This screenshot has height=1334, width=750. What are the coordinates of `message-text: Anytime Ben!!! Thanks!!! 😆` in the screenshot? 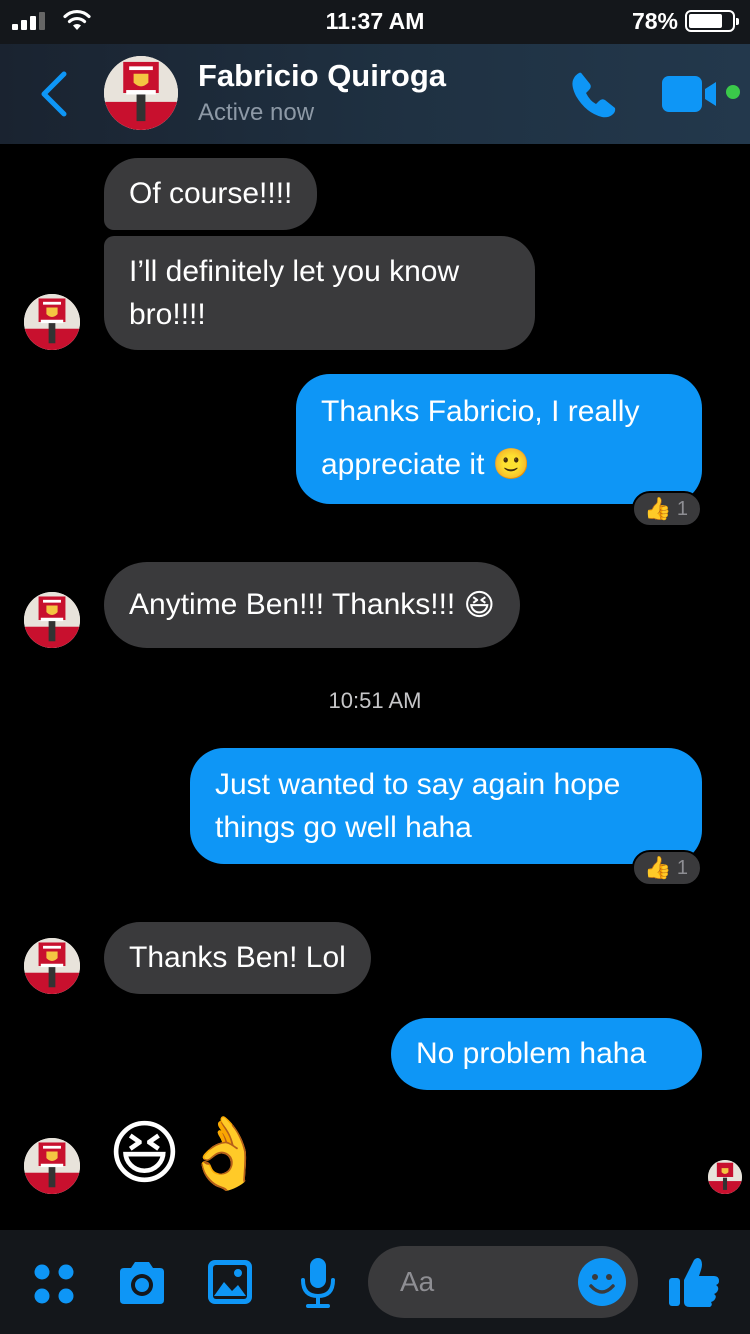 It's located at (312, 605).